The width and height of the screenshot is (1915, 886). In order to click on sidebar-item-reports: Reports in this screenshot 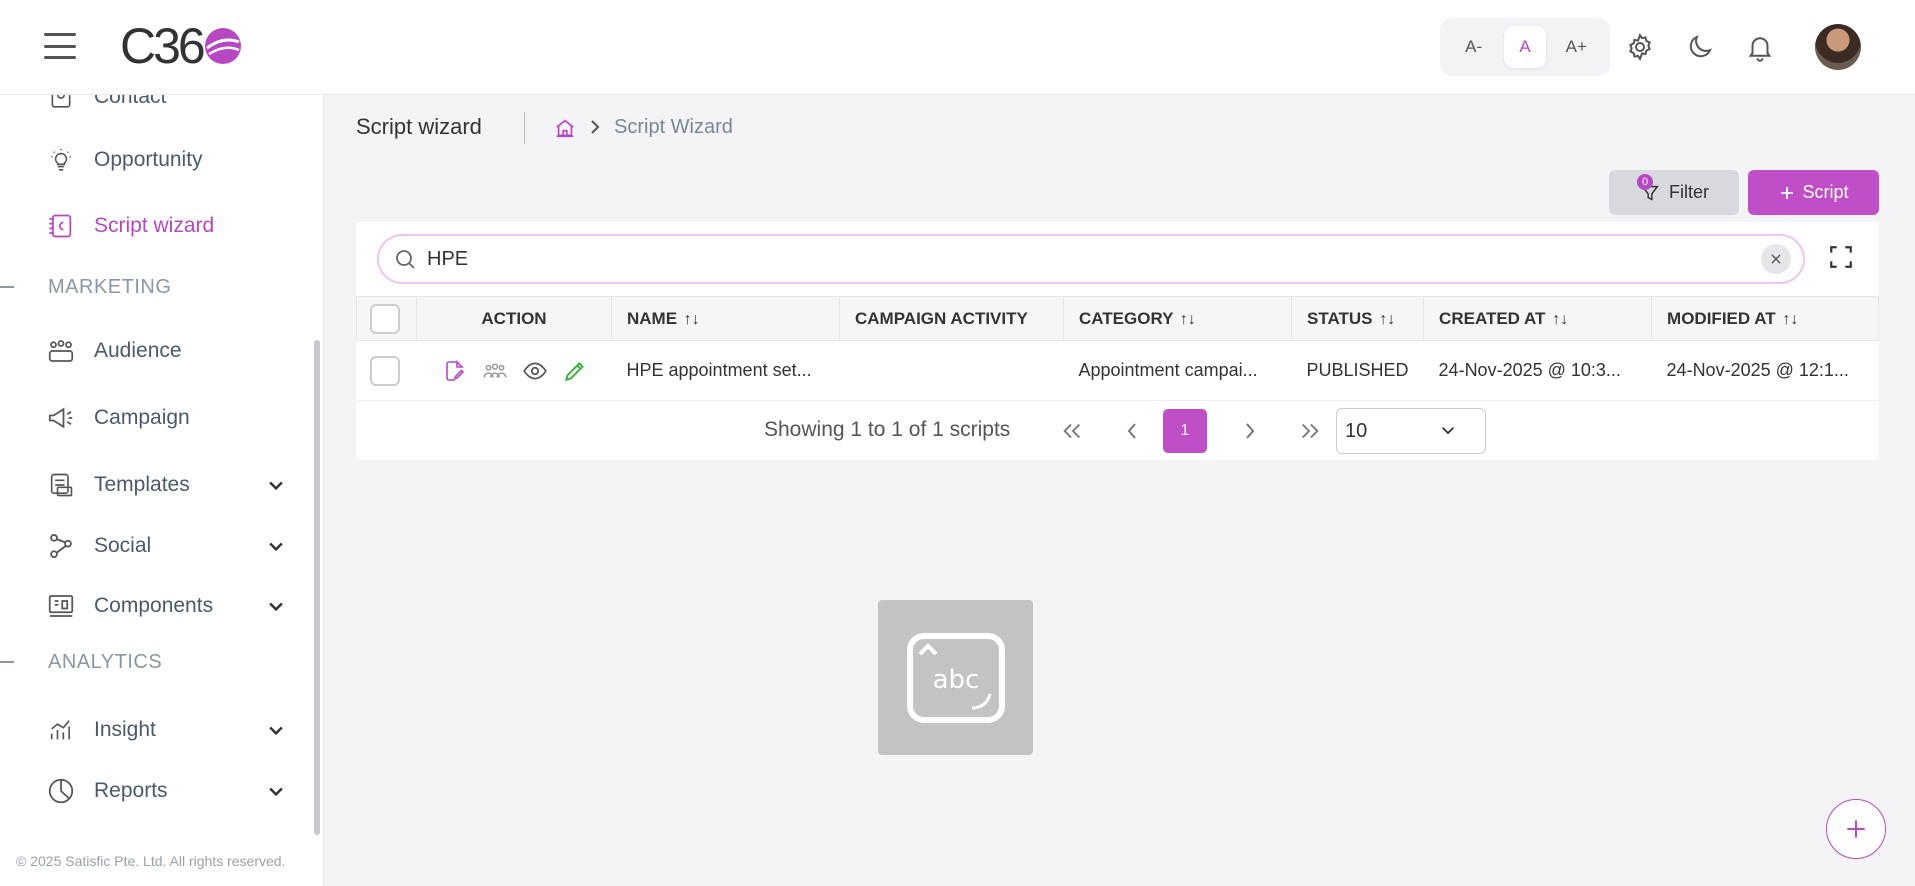, I will do `click(166, 791)`.